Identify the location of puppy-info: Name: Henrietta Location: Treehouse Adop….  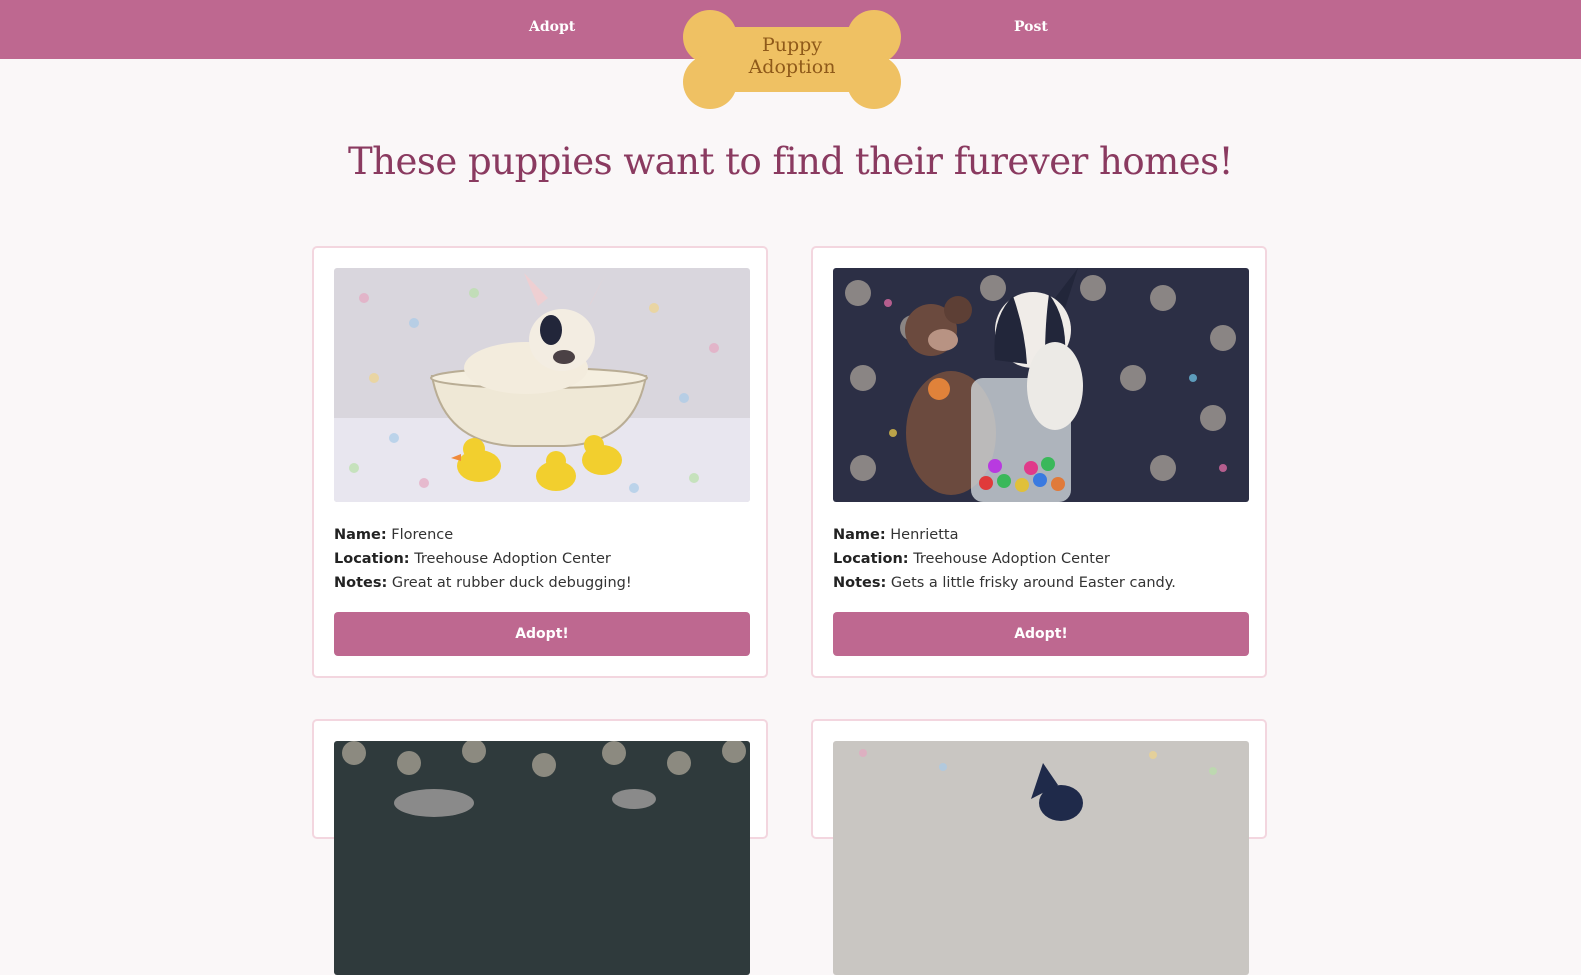
(1041, 559).